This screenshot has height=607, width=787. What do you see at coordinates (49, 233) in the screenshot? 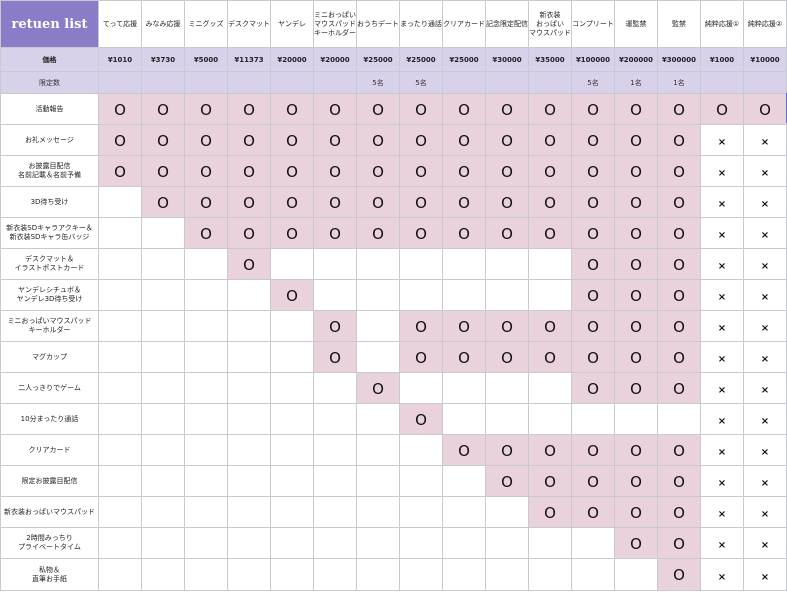
I see `row-label: 新衣装SDキャラアクキー＆ 新衣装SDキャラ缶バッジ` at bounding box center [49, 233].